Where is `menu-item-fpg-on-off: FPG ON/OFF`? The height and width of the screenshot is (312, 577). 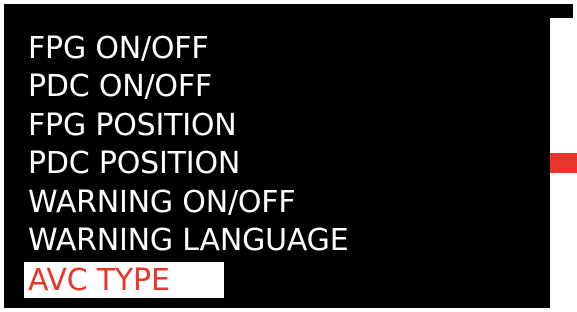 menu-item-fpg-on-off: FPG ON/OFF is located at coordinates (186, 48).